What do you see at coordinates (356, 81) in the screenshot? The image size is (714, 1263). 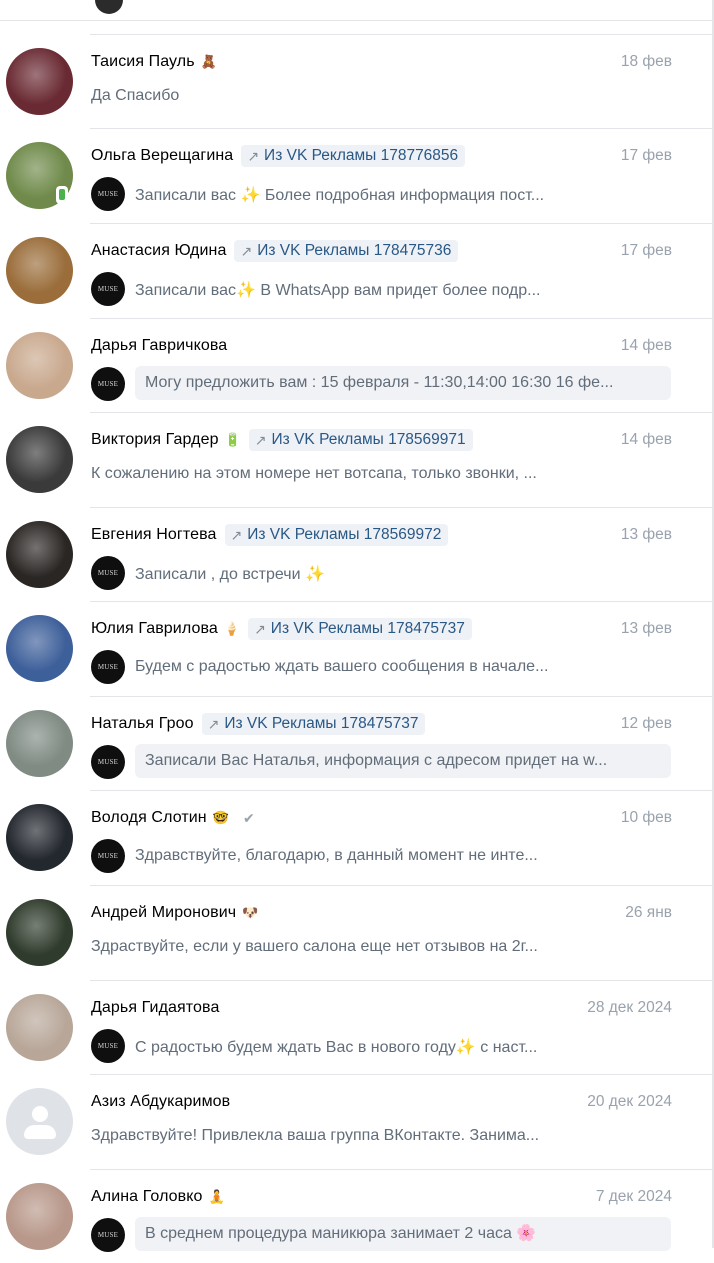 I see `dialog-row: Таисия Пауль 🧸 18 фев Да Спасибо` at bounding box center [356, 81].